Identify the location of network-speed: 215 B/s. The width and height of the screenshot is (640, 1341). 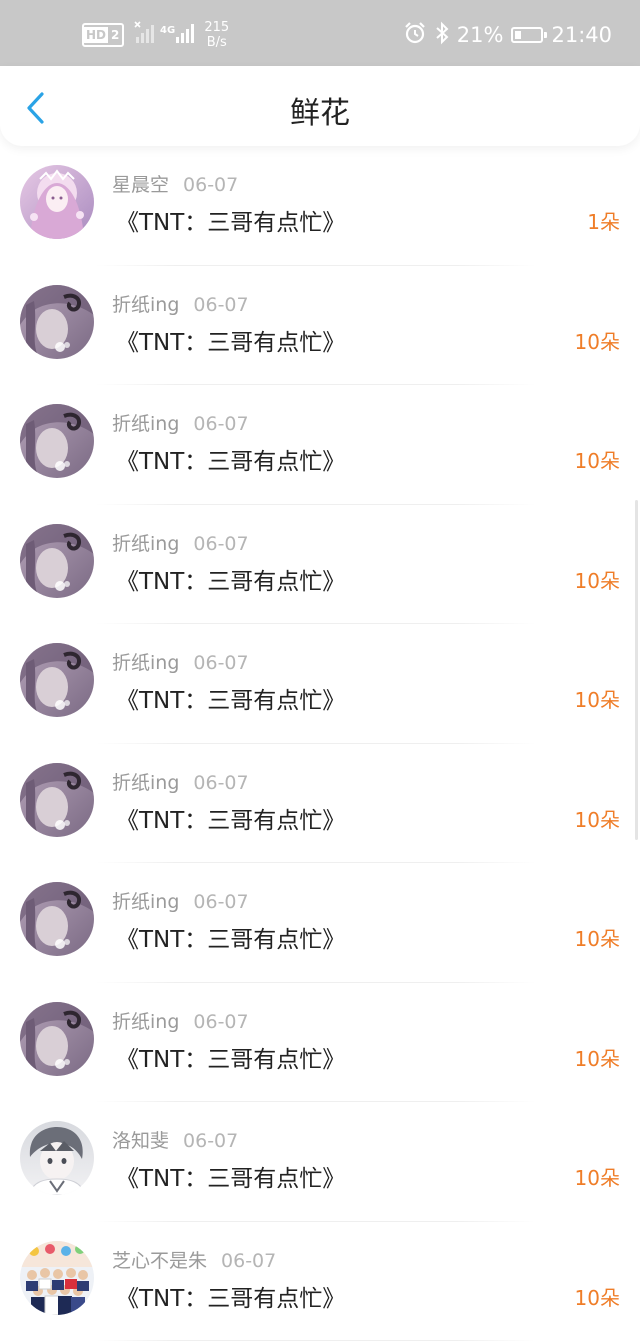
(216, 35).